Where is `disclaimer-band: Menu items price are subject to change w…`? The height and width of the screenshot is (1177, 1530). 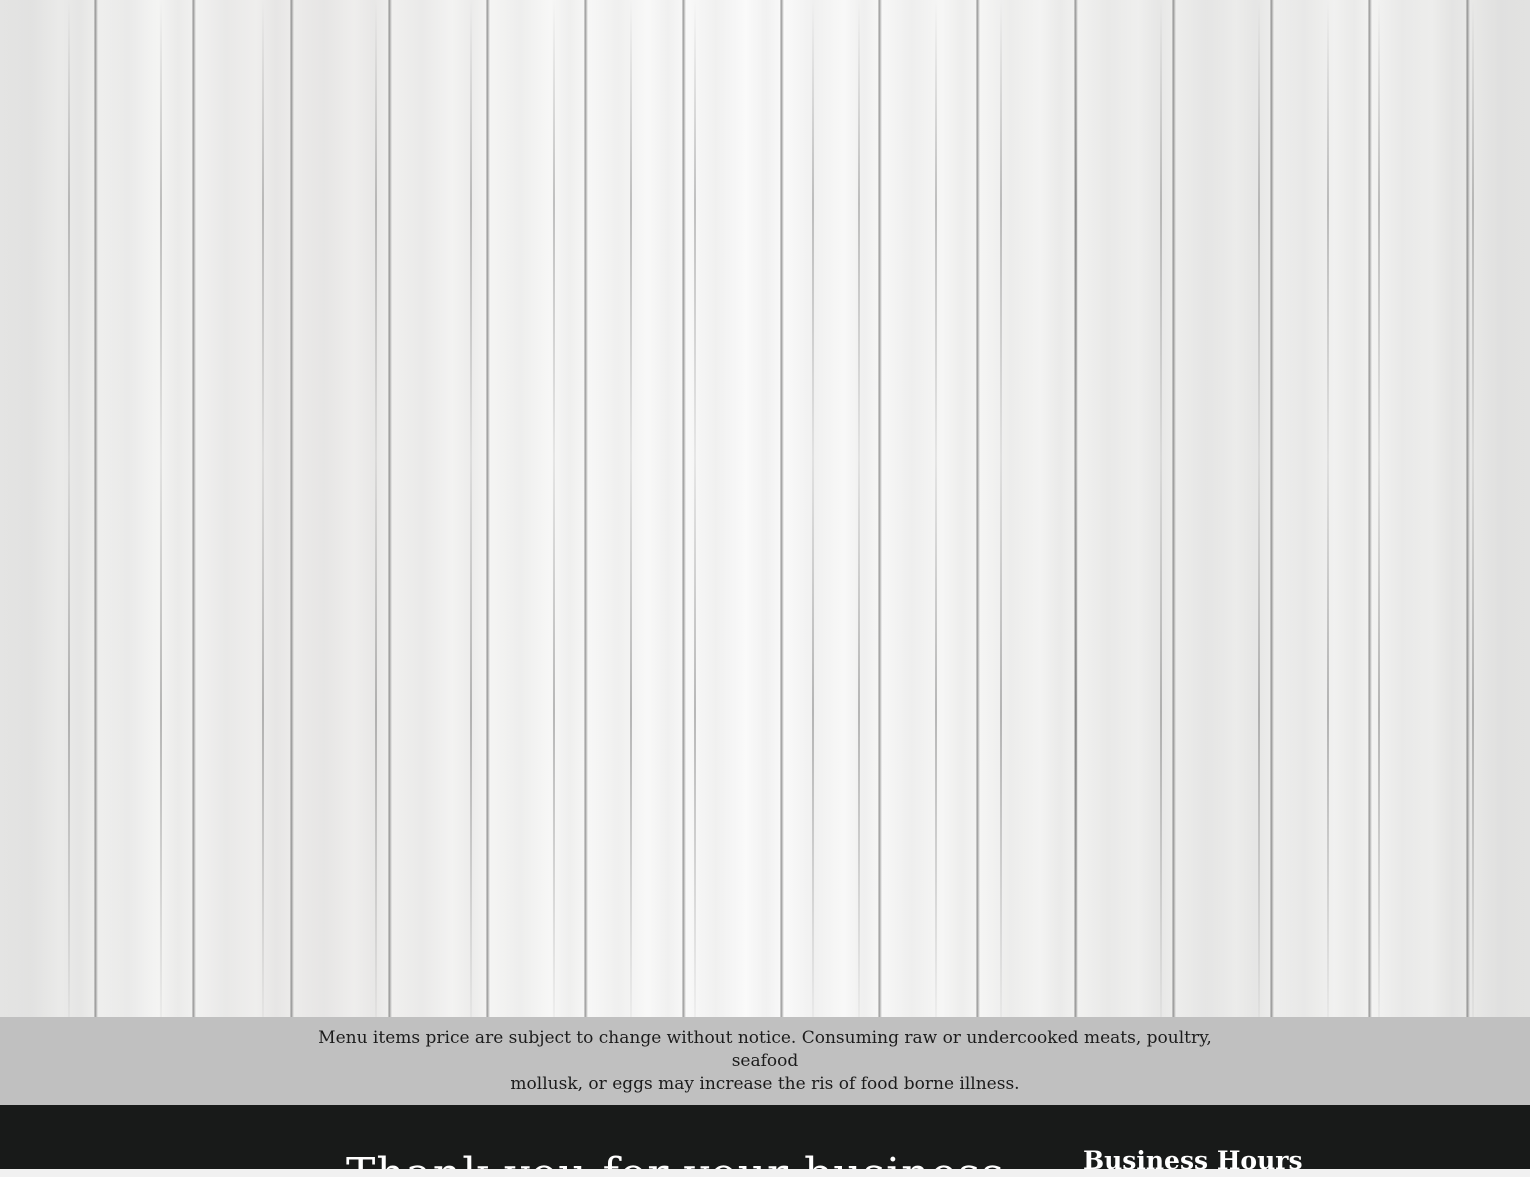 disclaimer-band: Menu items price are subject to change w… is located at coordinates (765, 1061).